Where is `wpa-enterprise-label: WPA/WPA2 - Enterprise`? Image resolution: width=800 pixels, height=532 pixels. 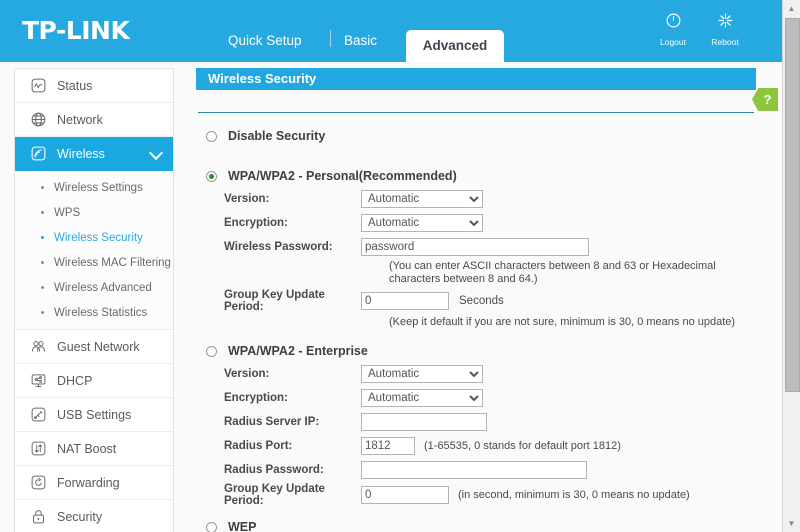
wpa-enterprise-label: WPA/WPA2 - Enterprise is located at coordinates (298, 351).